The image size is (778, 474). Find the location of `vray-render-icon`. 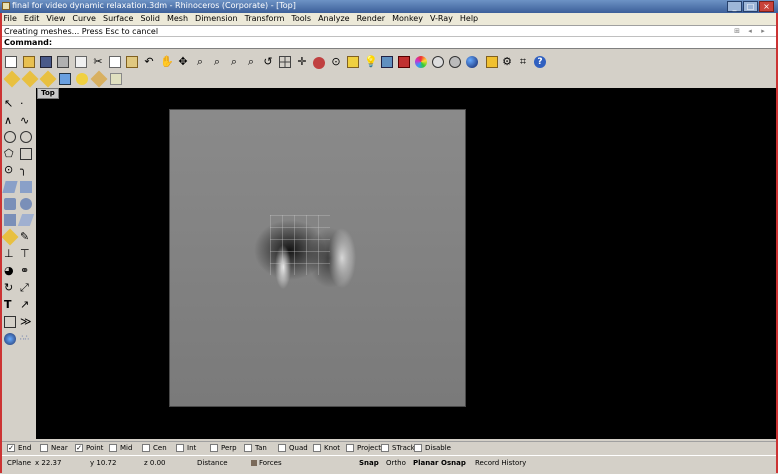

vray-render-icon is located at coordinates (30, 79).